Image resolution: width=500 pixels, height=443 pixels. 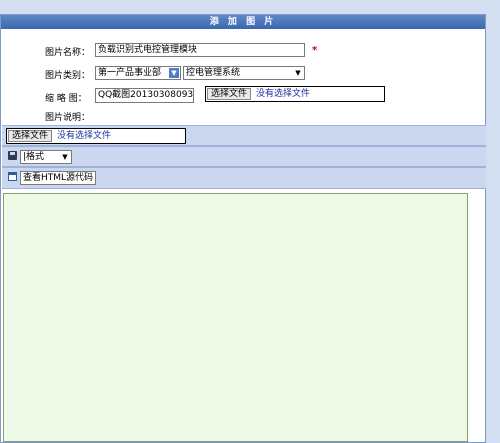 I want to click on view-source-button: 查看HTML源代码, so click(x=58, y=178).